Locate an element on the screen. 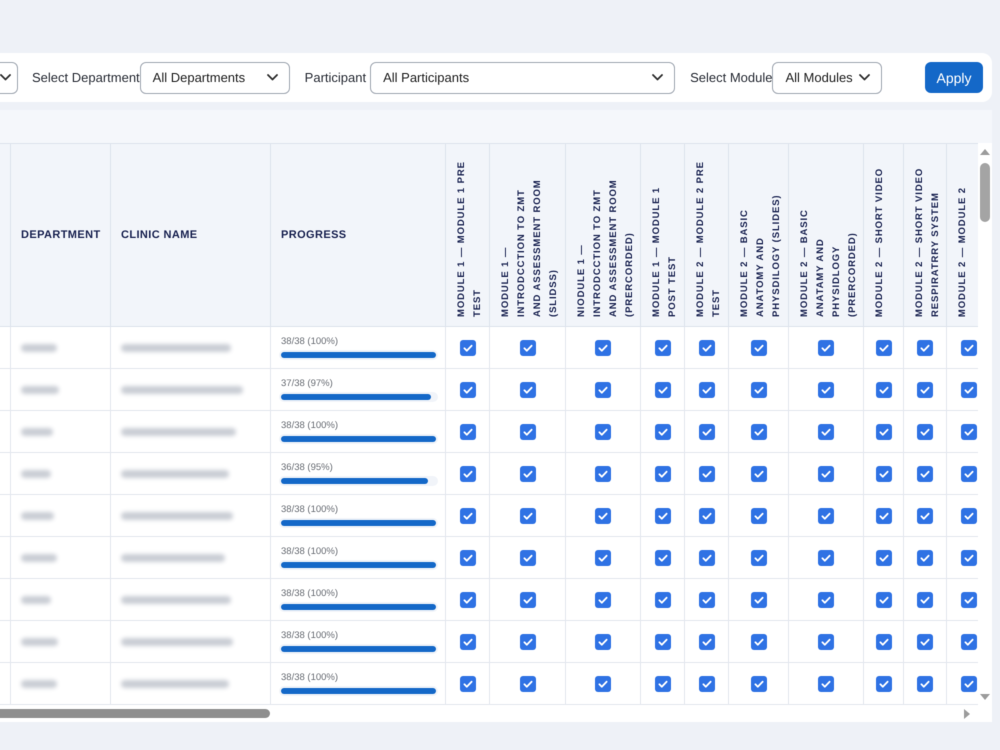  scroll-right-icon is located at coordinates (967, 713).